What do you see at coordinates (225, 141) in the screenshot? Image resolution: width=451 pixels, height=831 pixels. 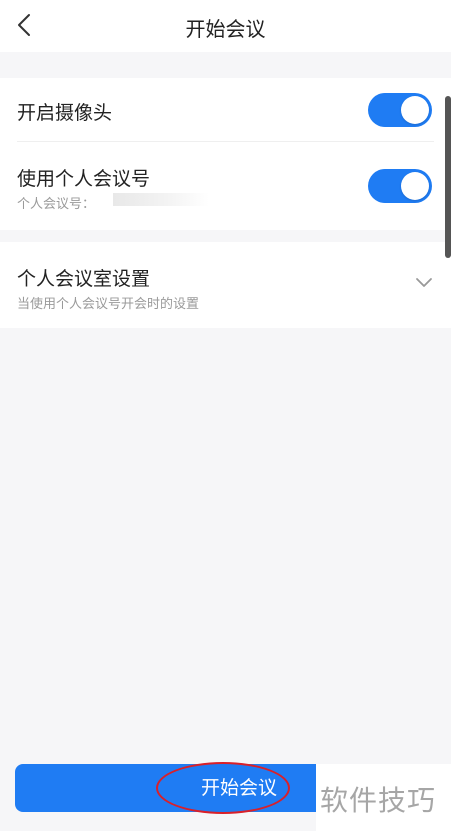 I see `row-divider` at bounding box center [225, 141].